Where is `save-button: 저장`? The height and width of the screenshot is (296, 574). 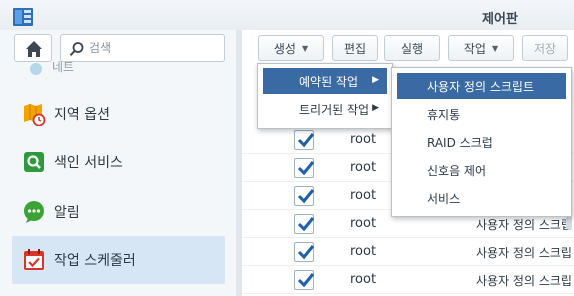
save-button: 저장 is located at coordinates (545, 48).